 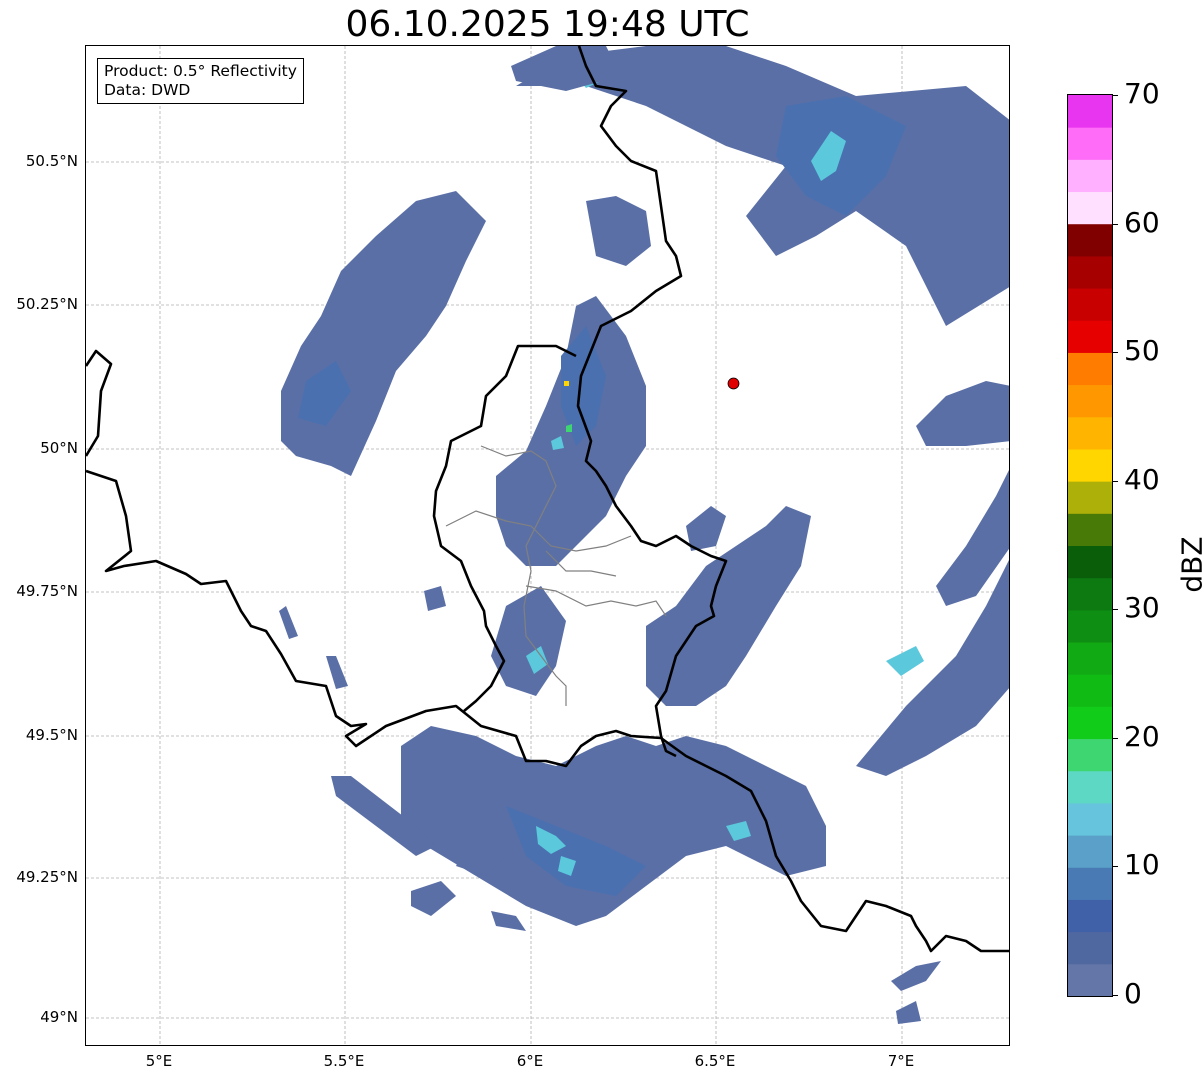 What do you see at coordinates (344, 1061) in the screenshot?
I see `lon-label: 5.5°E` at bounding box center [344, 1061].